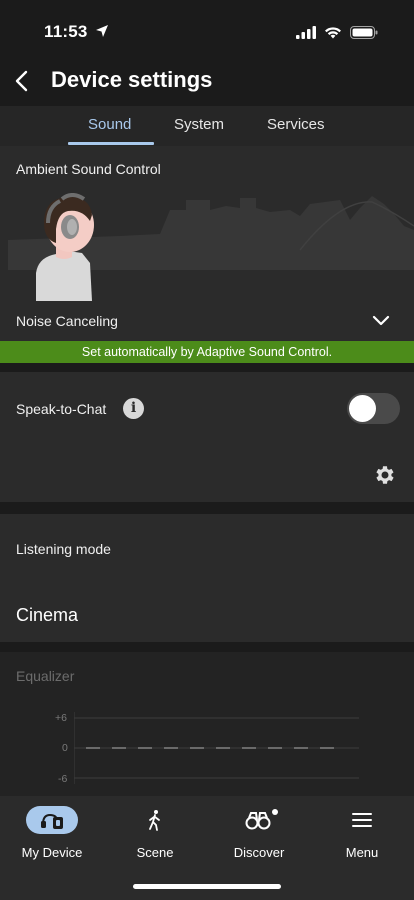  Describe the element at coordinates (385, 475) in the screenshot. I see `gear-icon` at that location.